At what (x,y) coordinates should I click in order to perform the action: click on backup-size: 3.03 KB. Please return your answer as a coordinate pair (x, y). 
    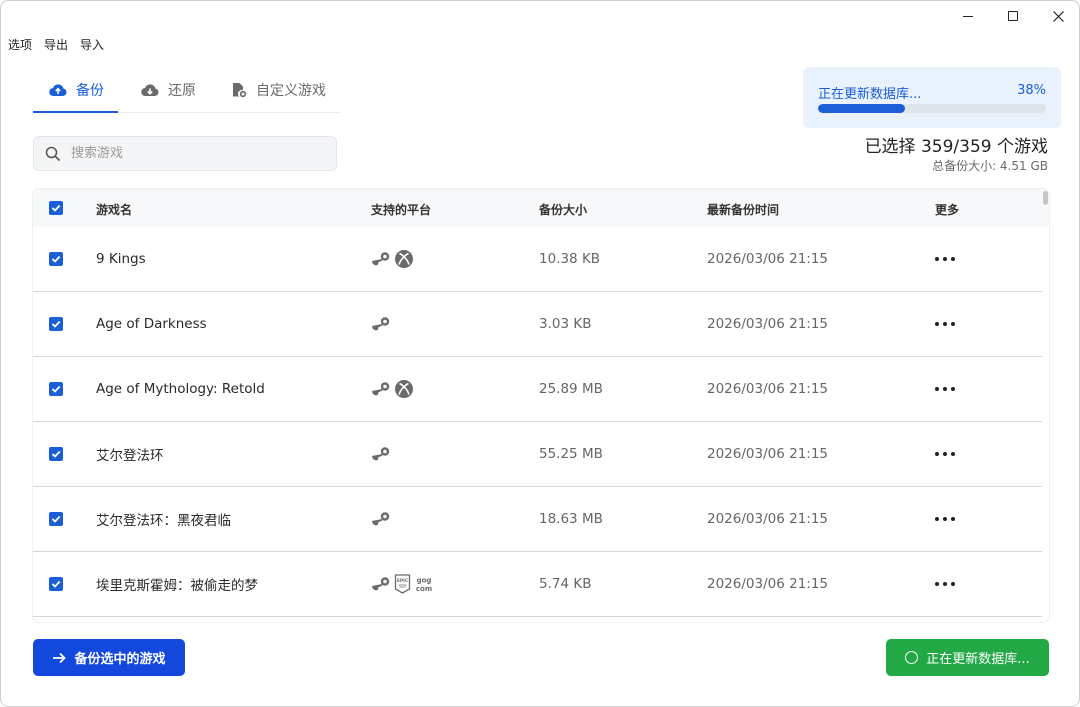
    Looking at the image, I should click on (565, 324).